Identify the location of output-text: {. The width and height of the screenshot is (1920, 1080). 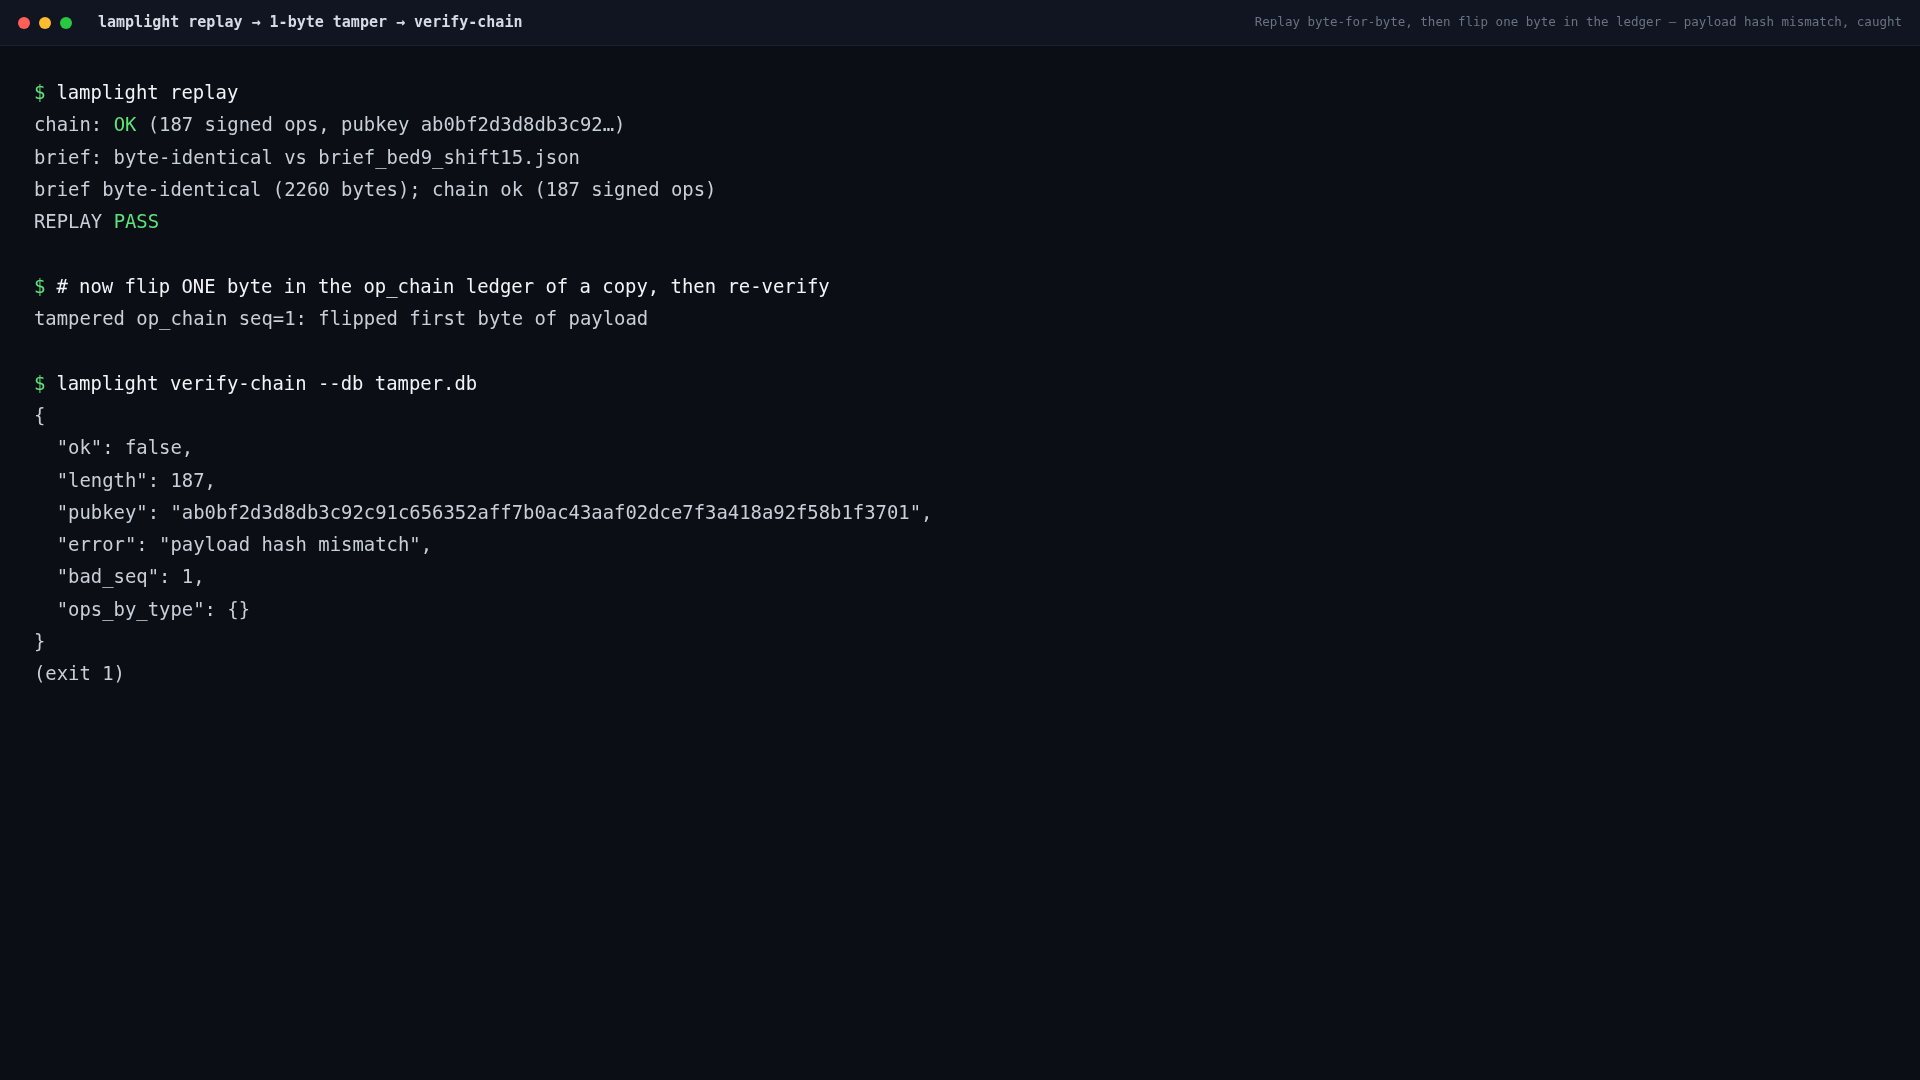
(40, 415).